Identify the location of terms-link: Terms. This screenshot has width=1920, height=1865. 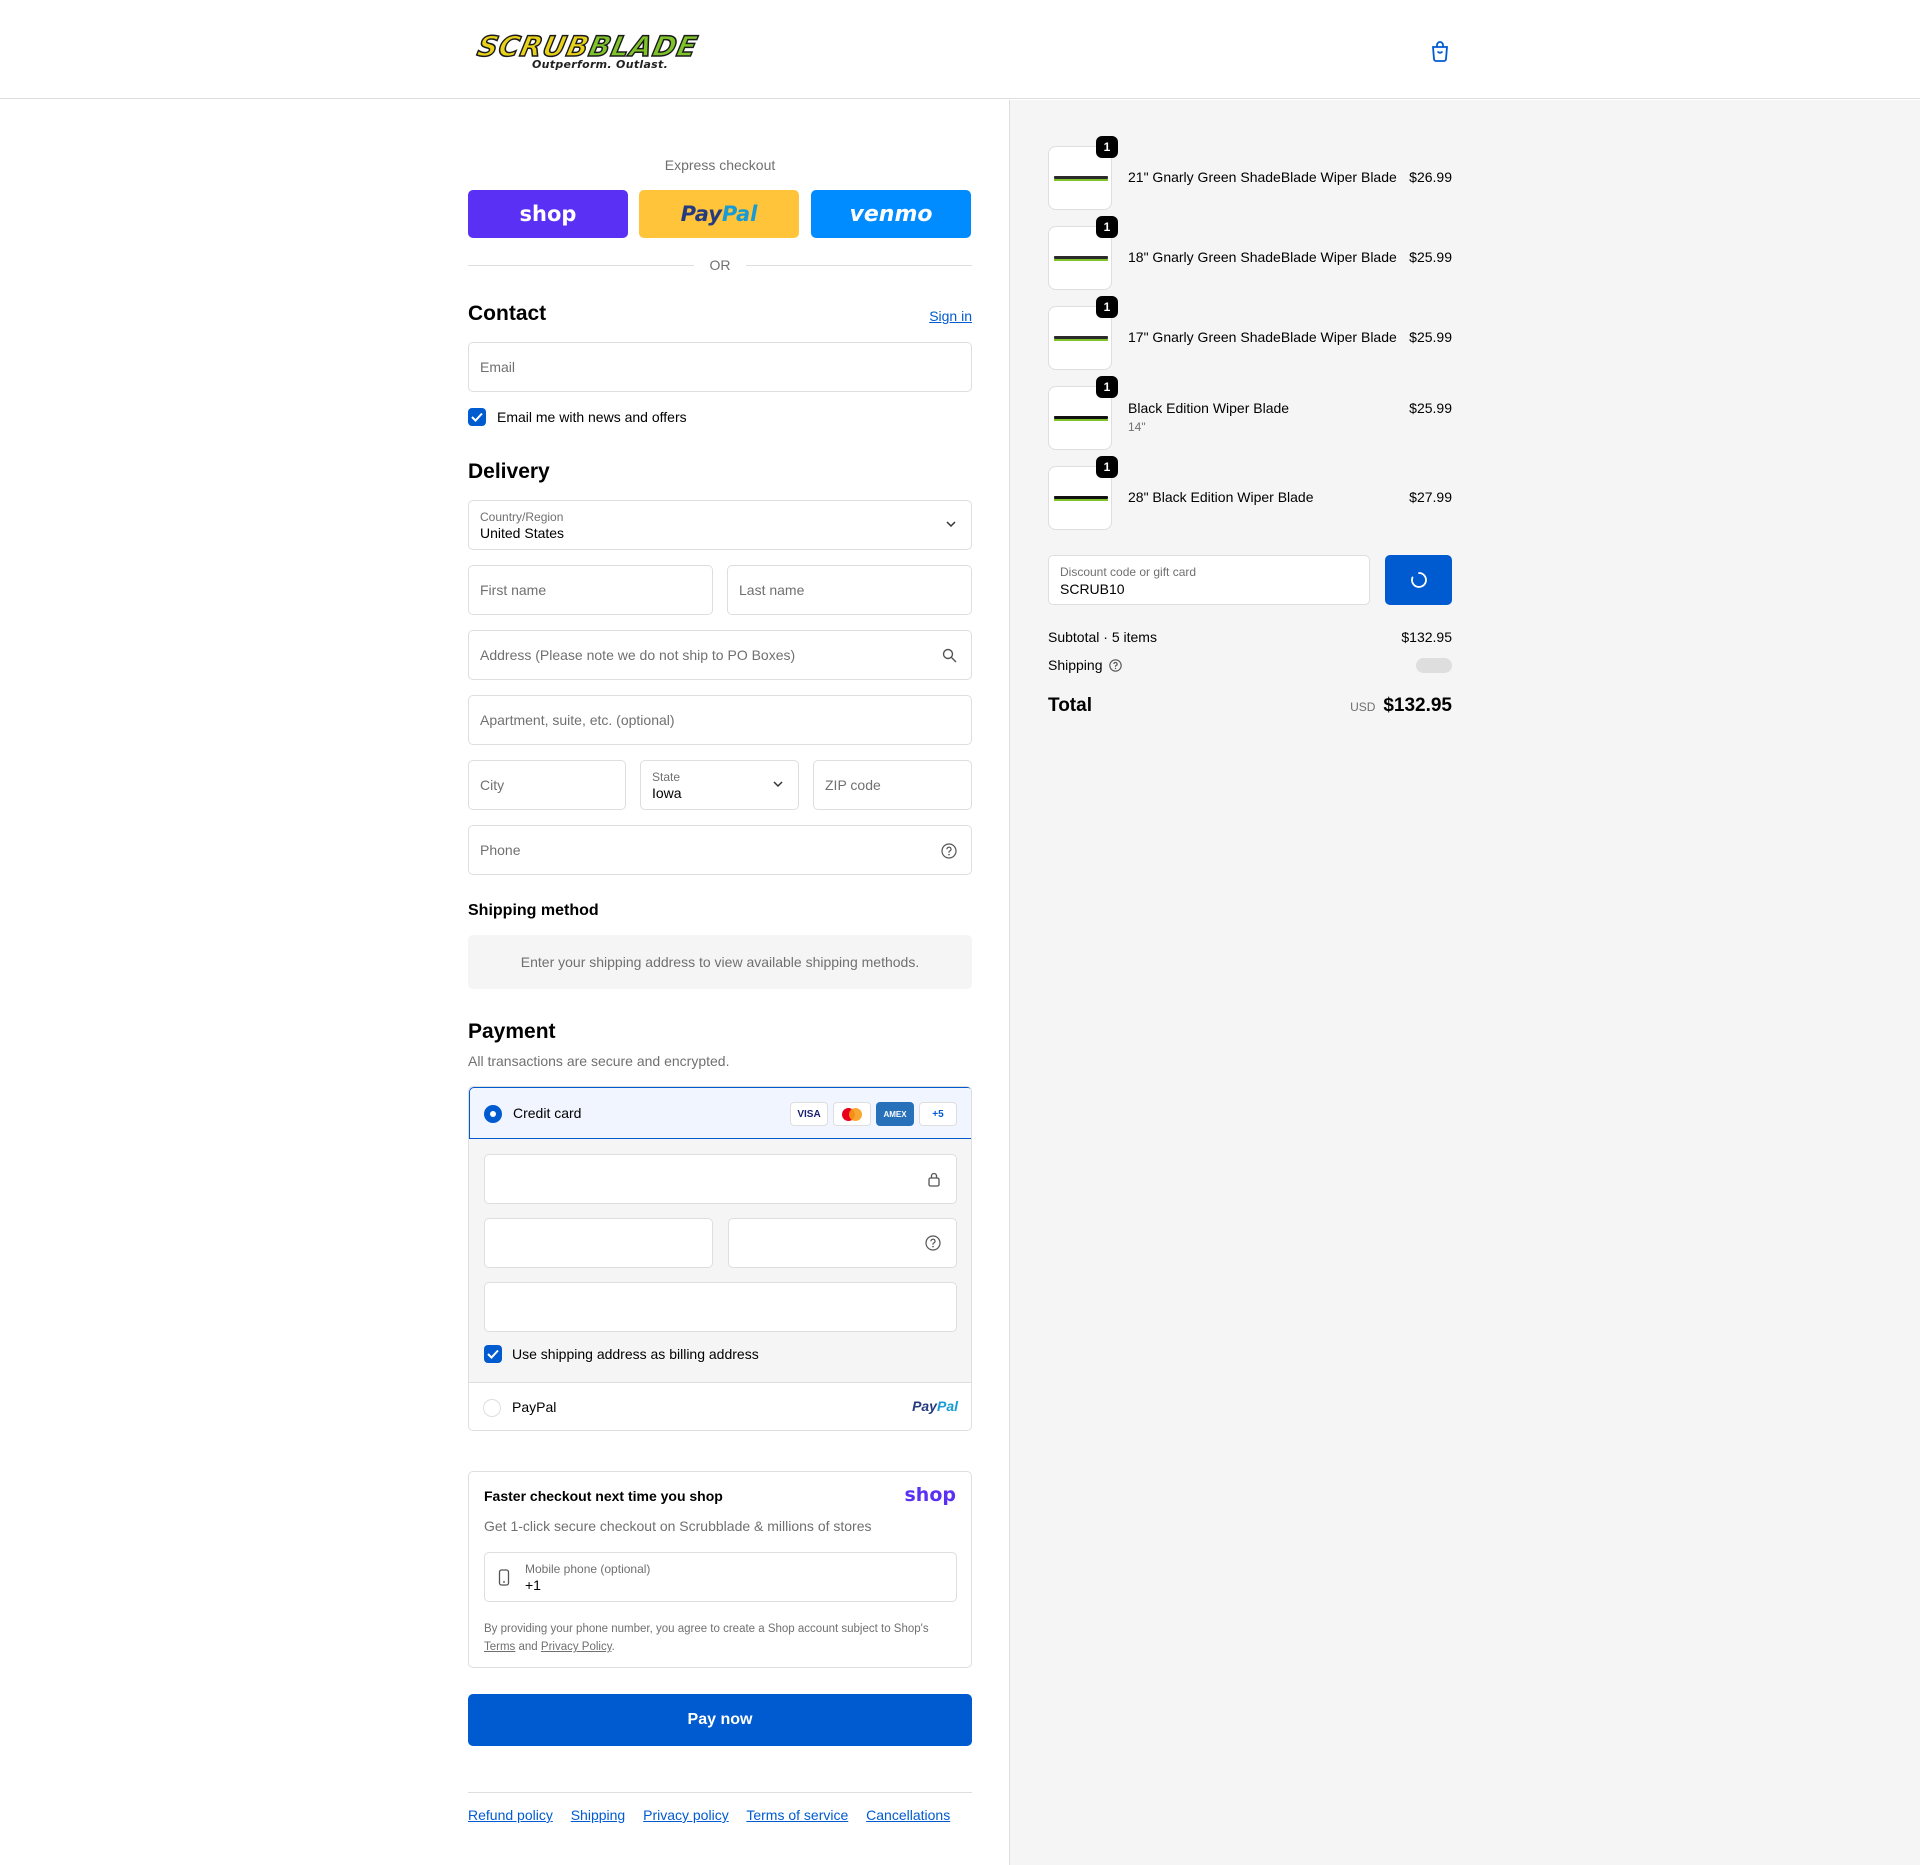
(499, 1647).